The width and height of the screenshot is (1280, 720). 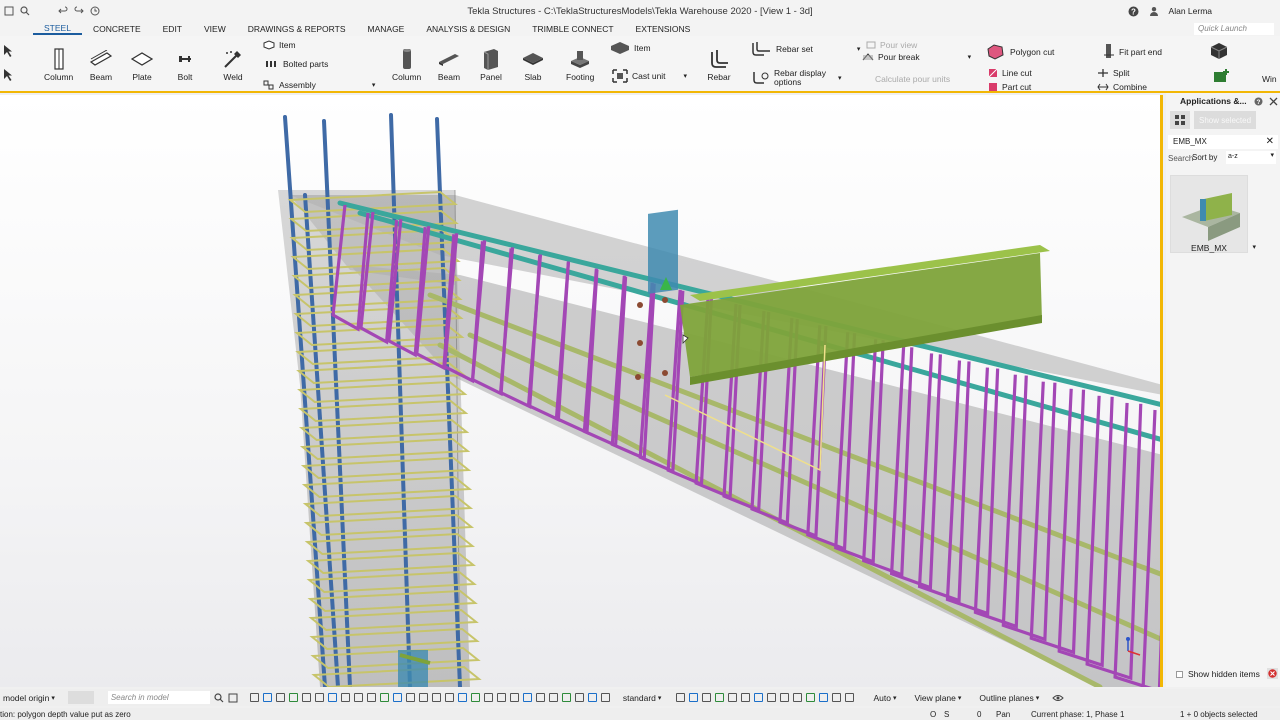 I want to click on grid-view-icon, so click(x=1180, y=120).